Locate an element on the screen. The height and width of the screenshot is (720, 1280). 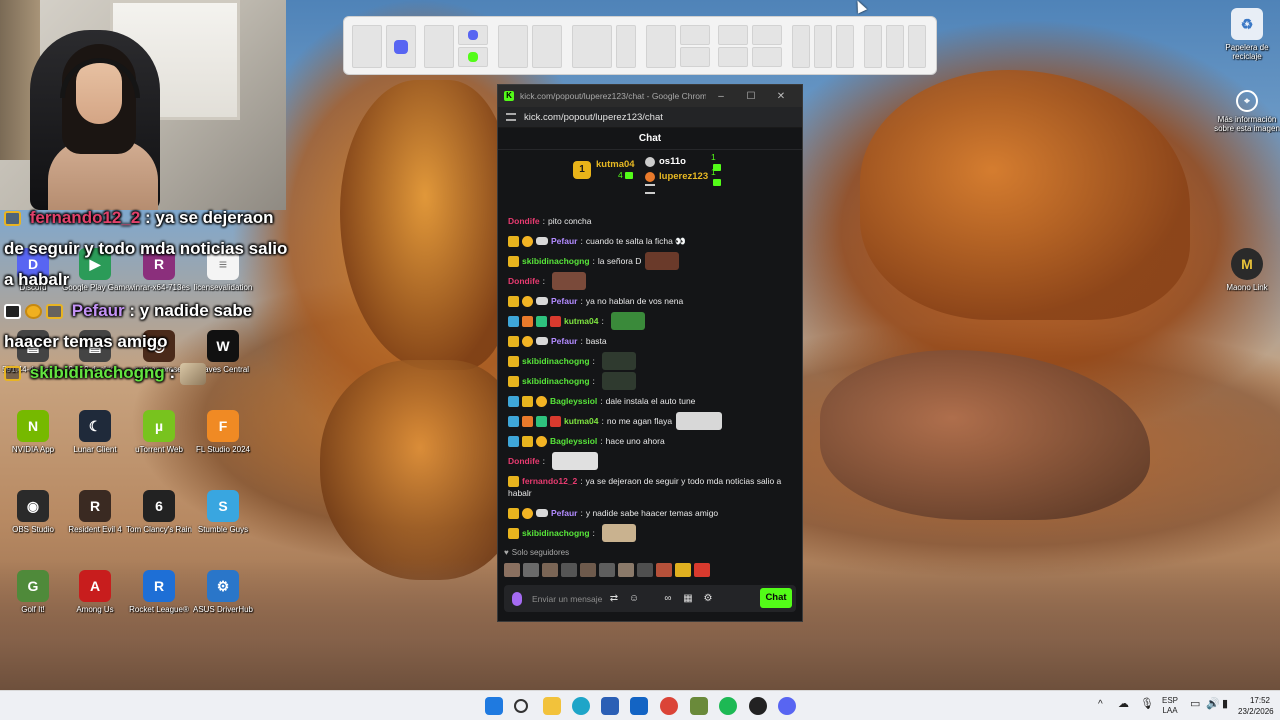
expand-pinned-icon is located at coordinates (650, 189).